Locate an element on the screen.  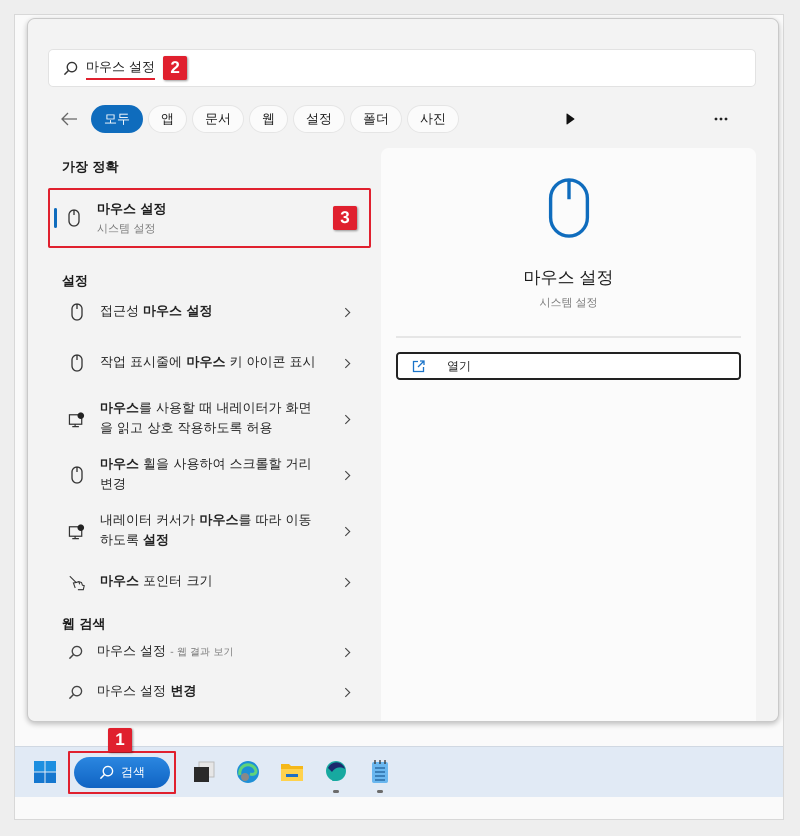
result-item: 마우스를 사용할 때 내레이터가 화면을 읽고 상호 작용하도록 허용 is located at coordinates (209, 419).